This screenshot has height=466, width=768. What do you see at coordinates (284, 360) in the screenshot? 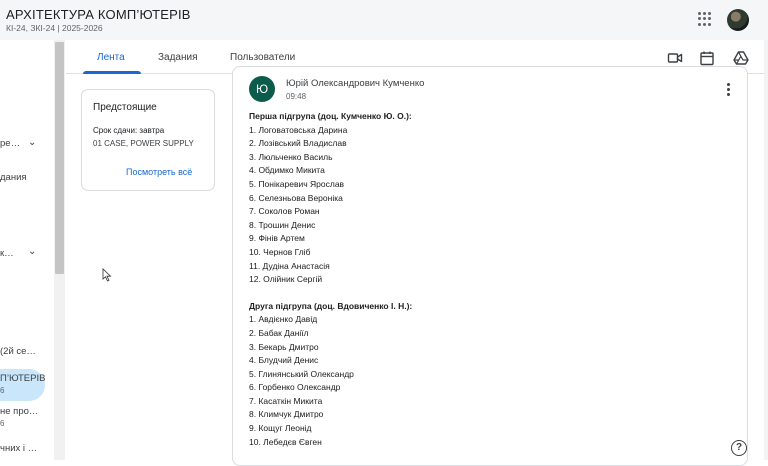
I see `list-item: 4. Блудчий Денис` at bounding box center [284, 360].